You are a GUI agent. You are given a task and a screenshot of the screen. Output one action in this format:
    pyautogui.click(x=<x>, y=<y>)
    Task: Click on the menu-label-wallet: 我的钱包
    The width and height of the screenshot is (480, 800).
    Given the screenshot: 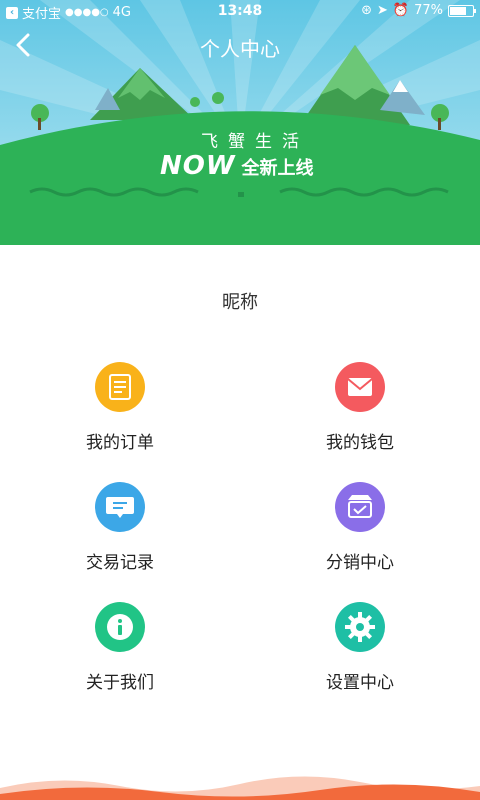 What is the action you would take?
    pyautogui.click(x=360, y=443)
    